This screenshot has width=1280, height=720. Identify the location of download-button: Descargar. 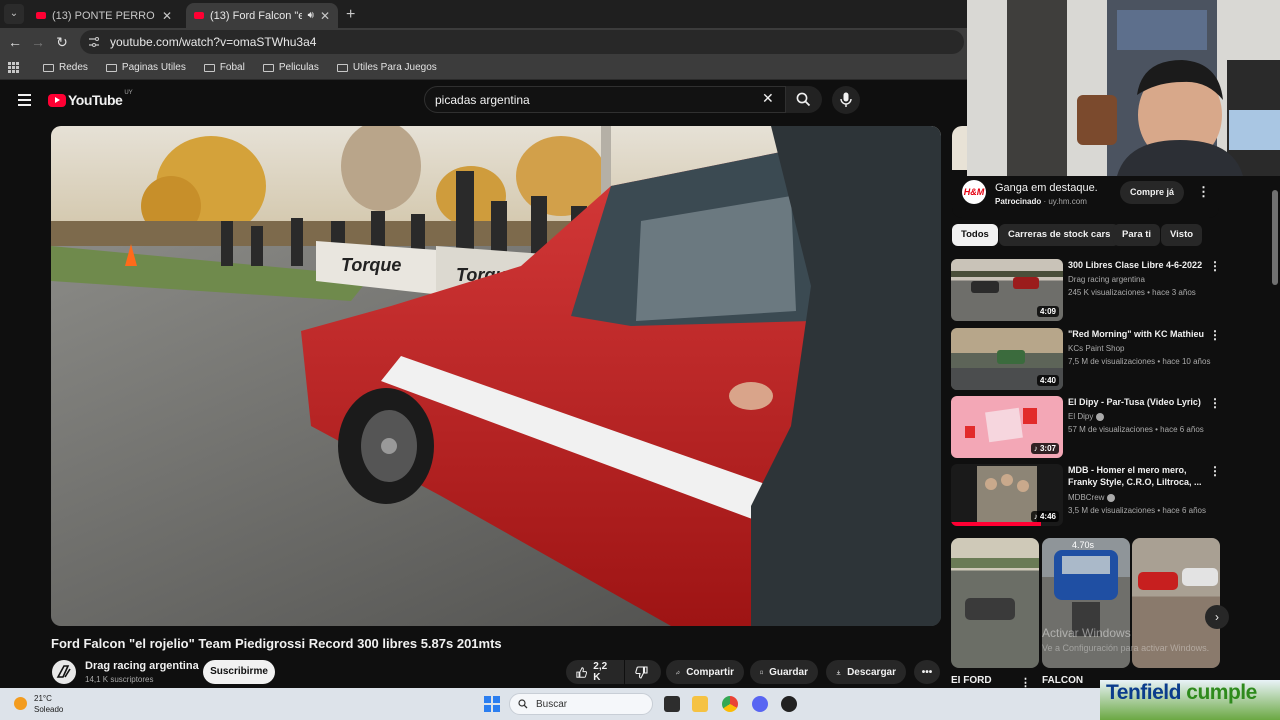
(866, 672).